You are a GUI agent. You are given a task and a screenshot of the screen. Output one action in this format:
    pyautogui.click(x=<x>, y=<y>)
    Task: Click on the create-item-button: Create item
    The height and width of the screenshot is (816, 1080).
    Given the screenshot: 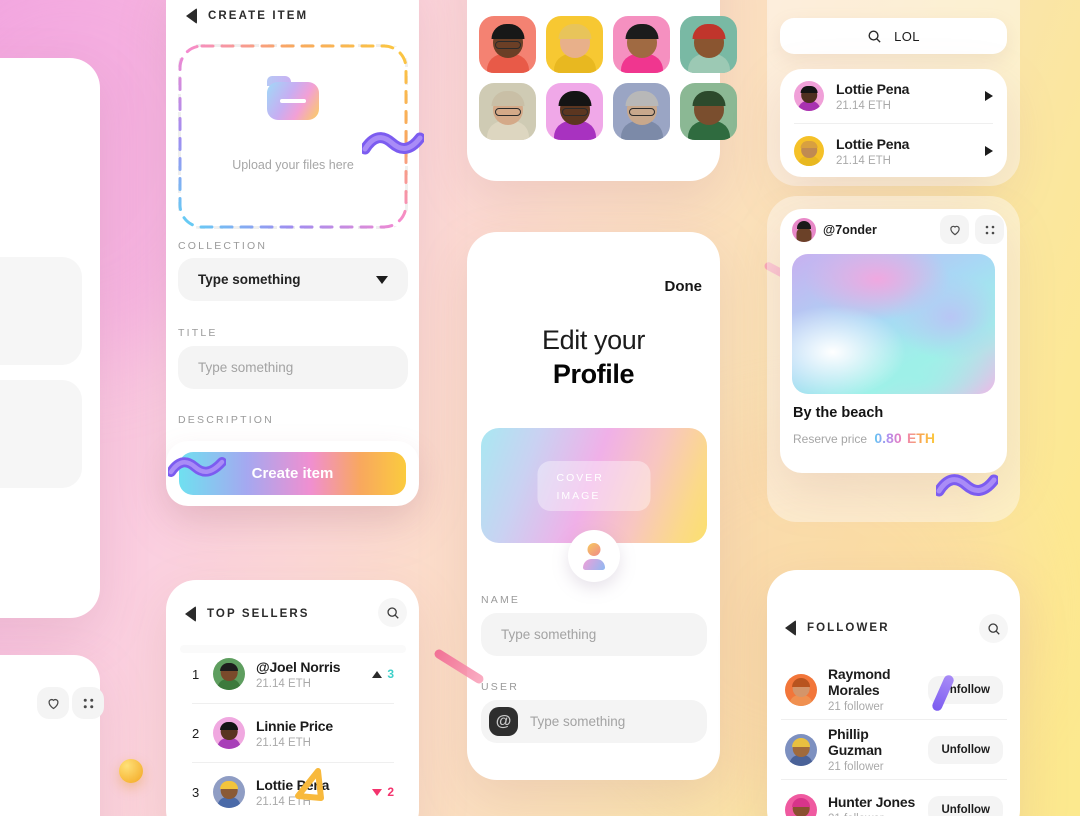 What is the action you would take?
    pyautogui.click(x=292, y=473)
    